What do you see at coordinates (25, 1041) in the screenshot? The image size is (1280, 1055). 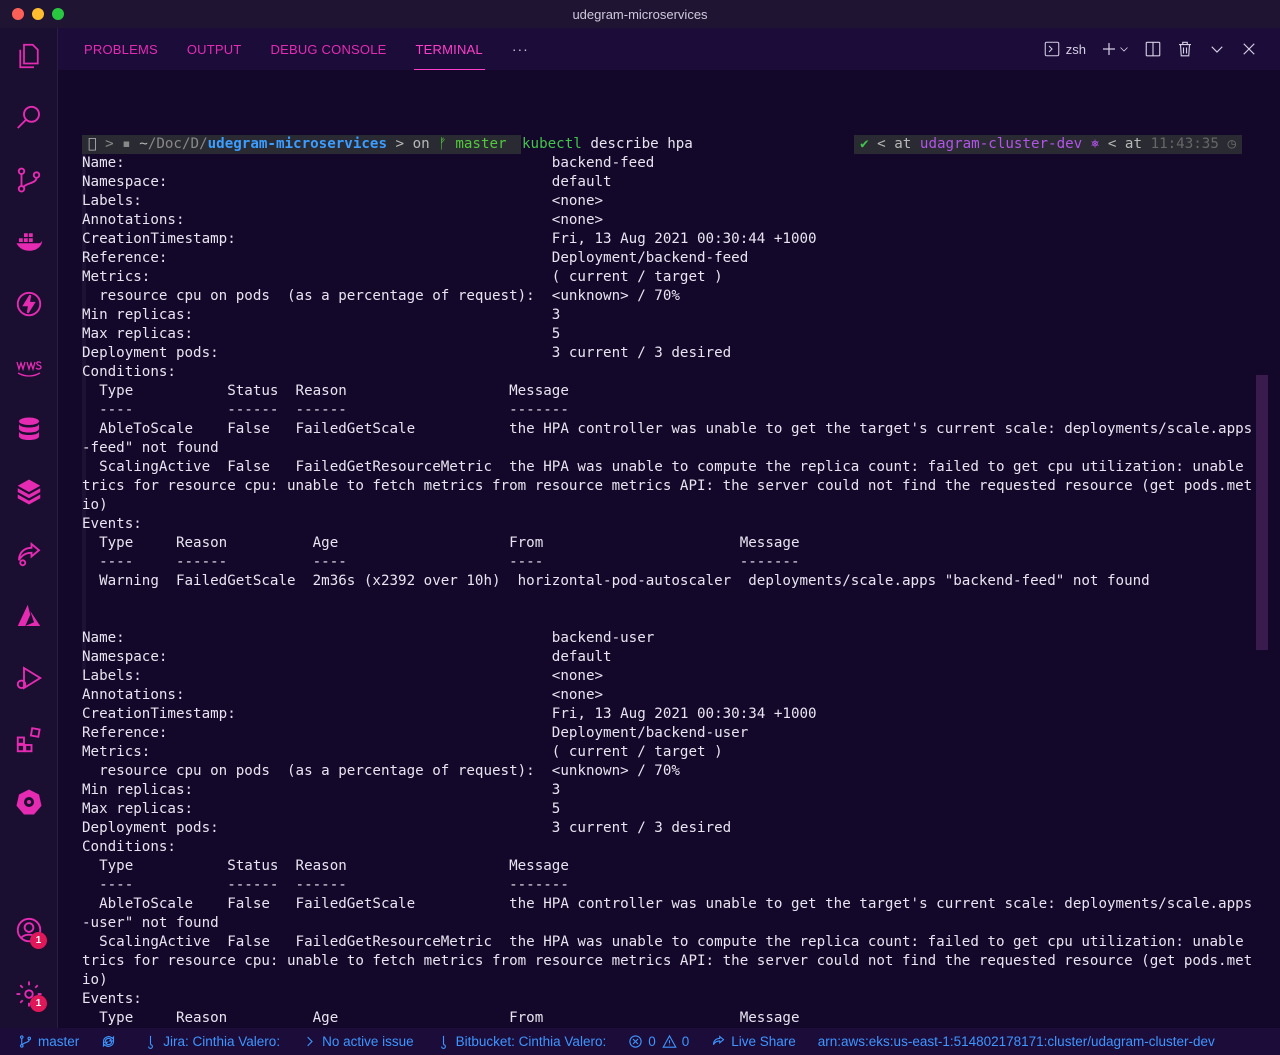 I see `git-branch-icon` at bounding box center [25, 1041].